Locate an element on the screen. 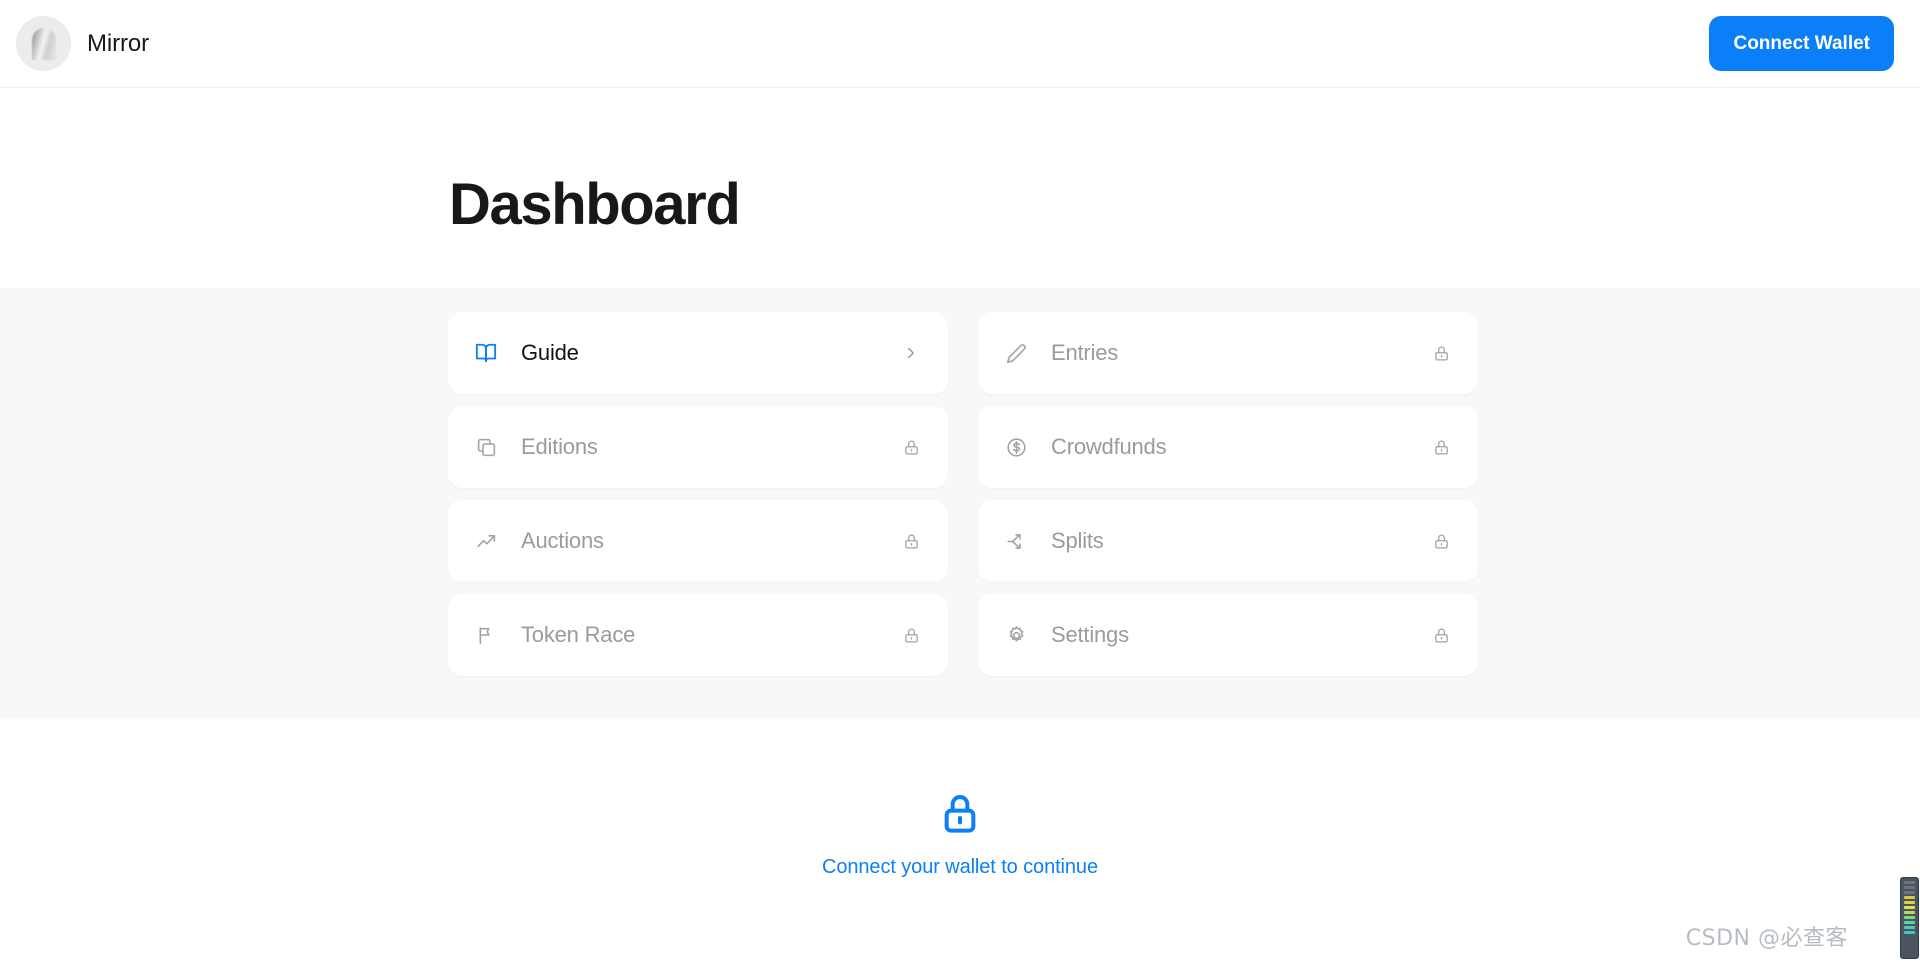  trending-up-icon is located at coordinates (486, 541).